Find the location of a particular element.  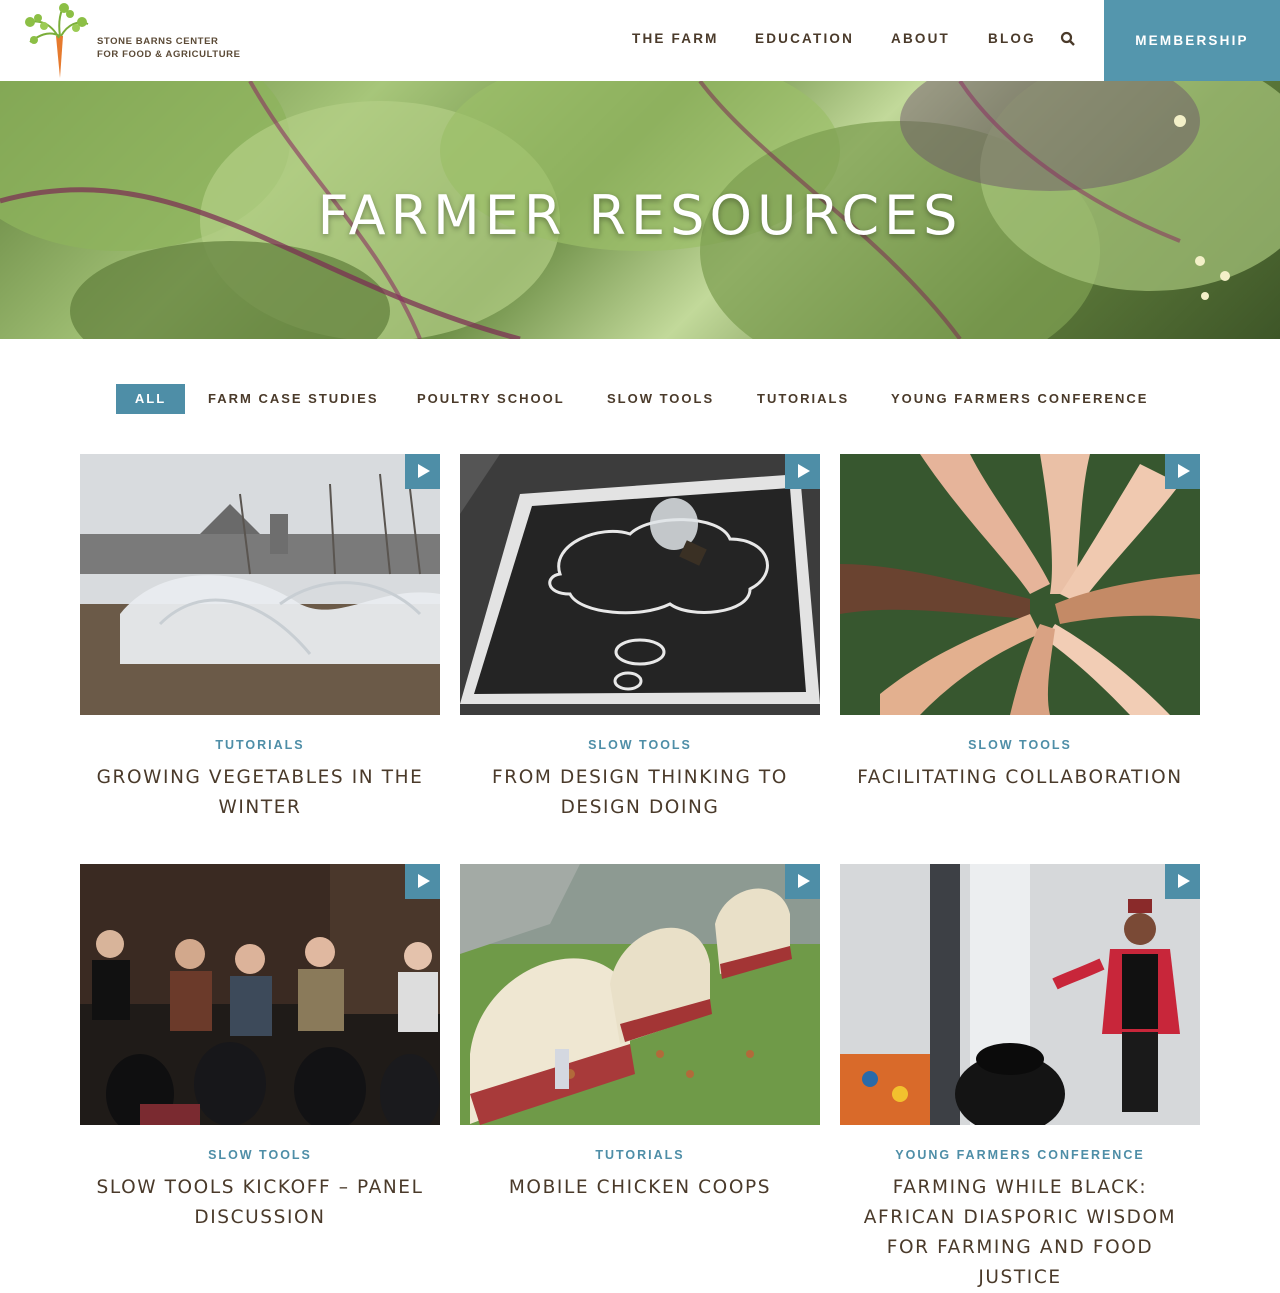

speaker-presentation-image is located at coordinates (1020, 994).